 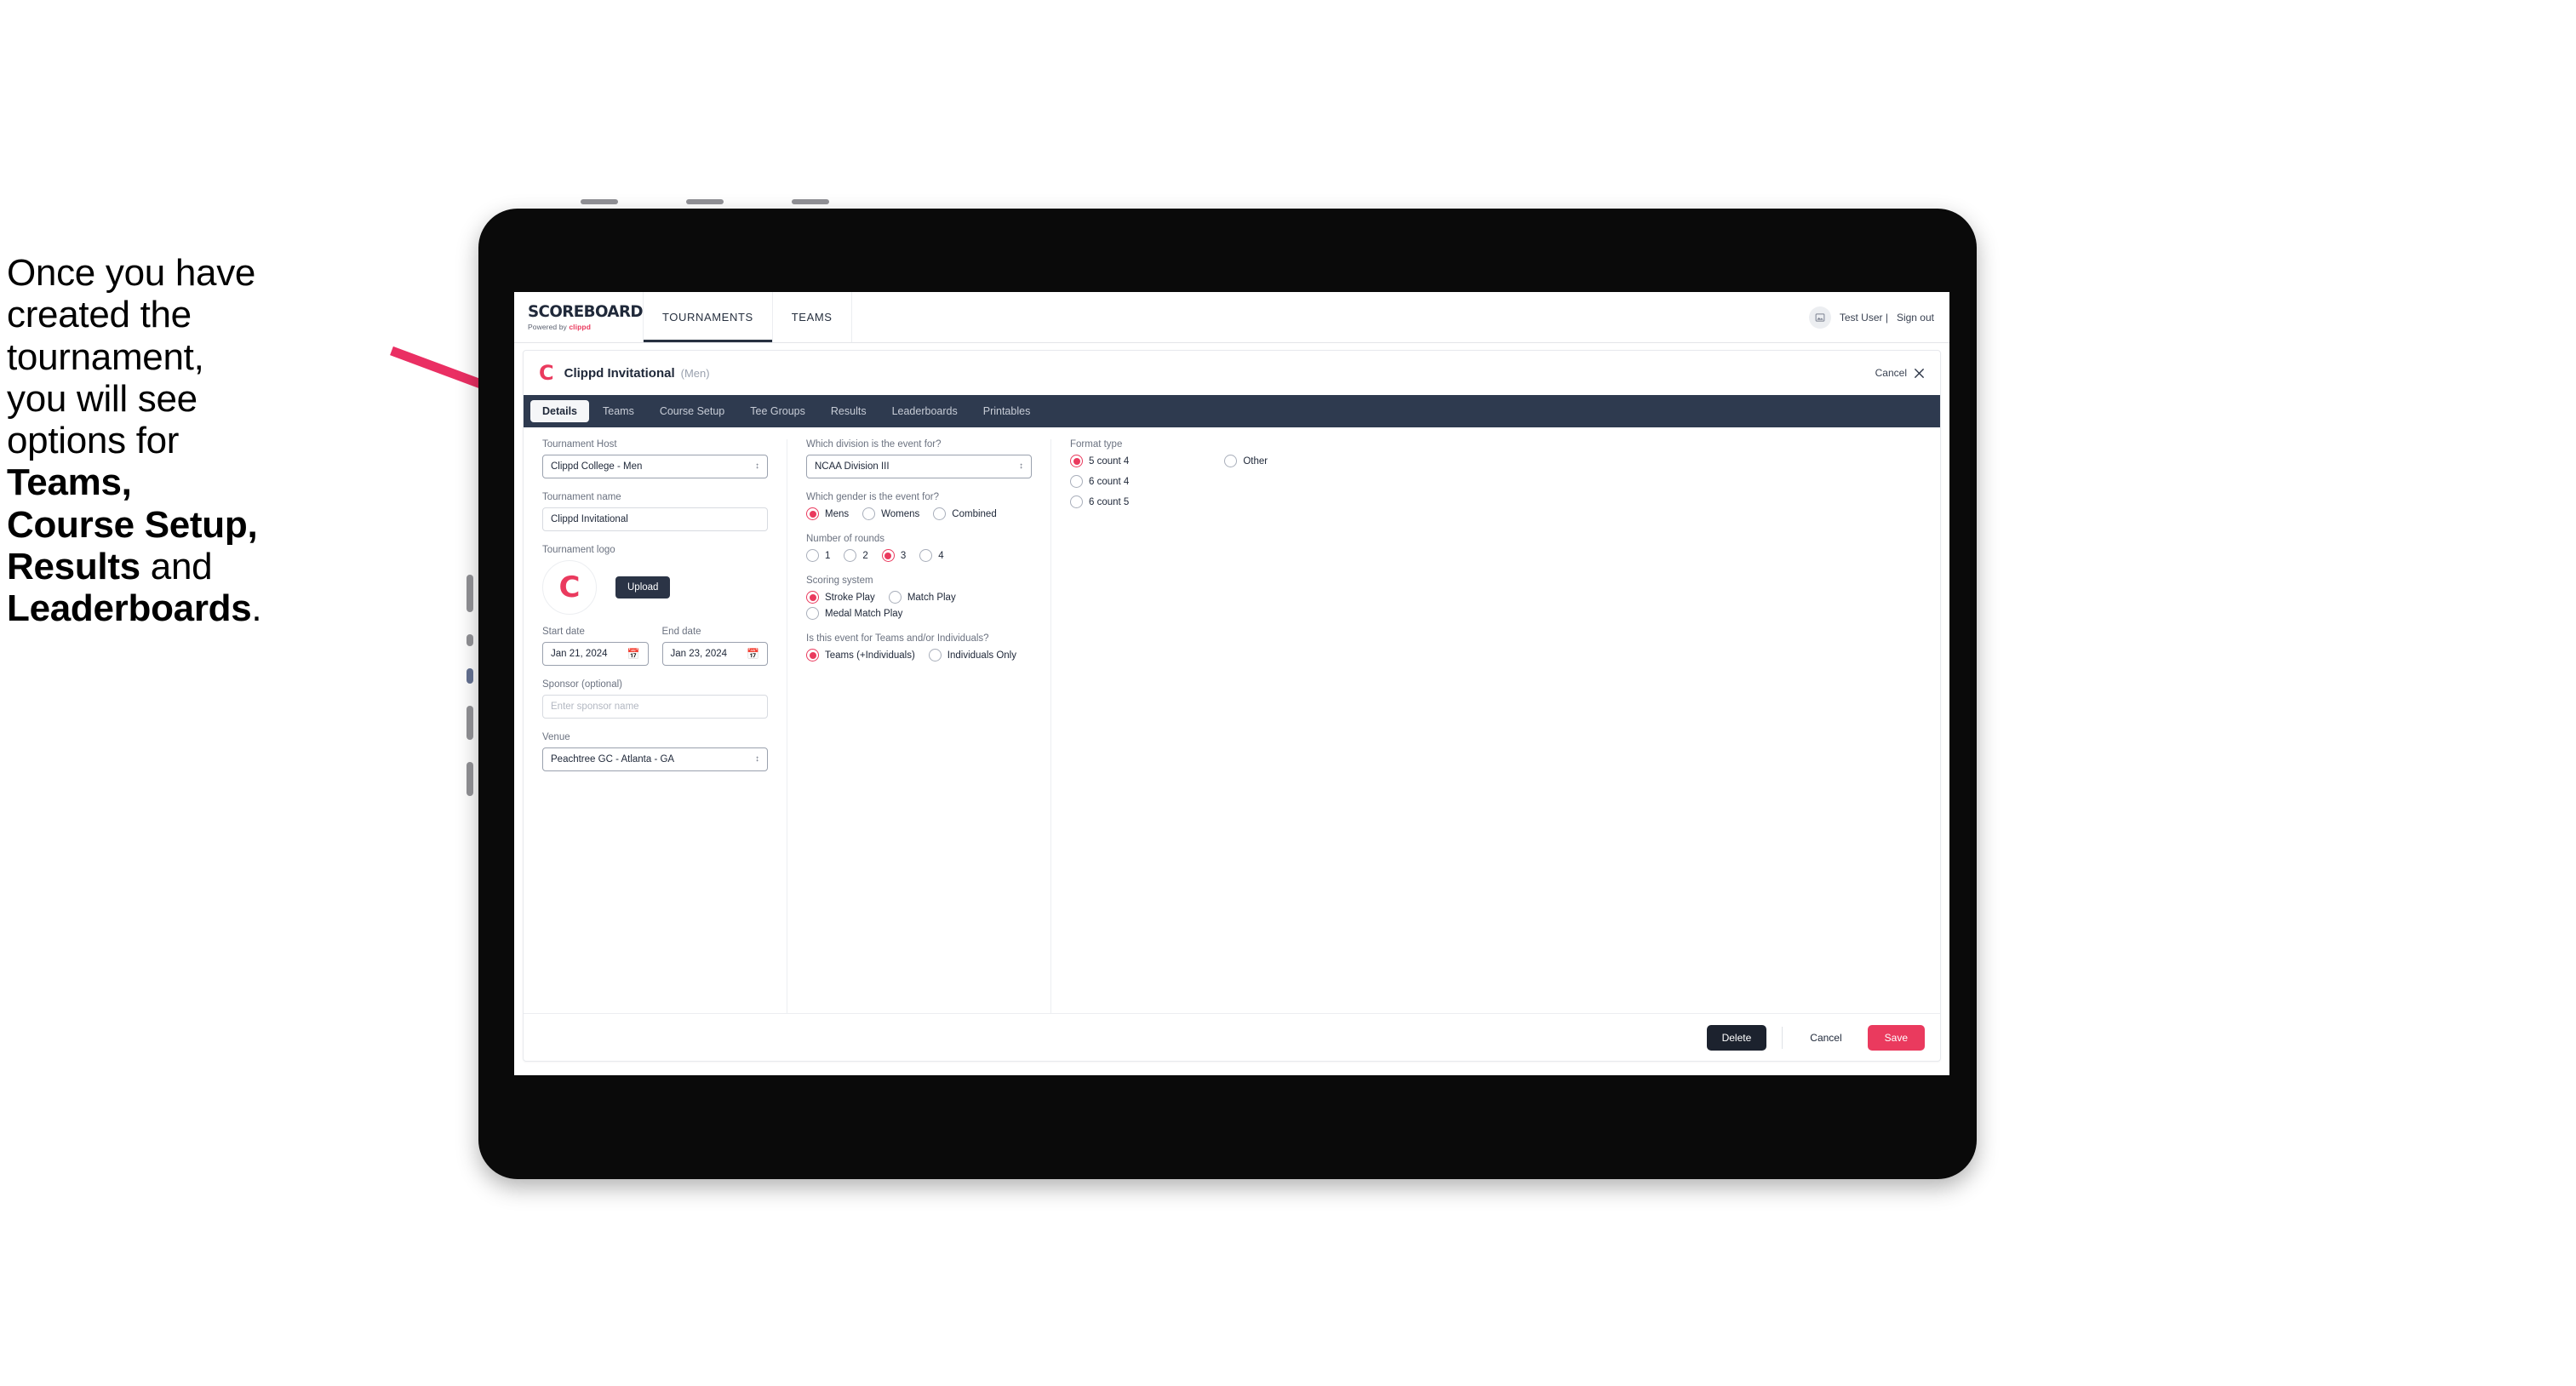 What do you see at coordinates (692, 411) in the screenshot?
I see `tab-course-setup: Course Setup` at bounding box center [692, 411].